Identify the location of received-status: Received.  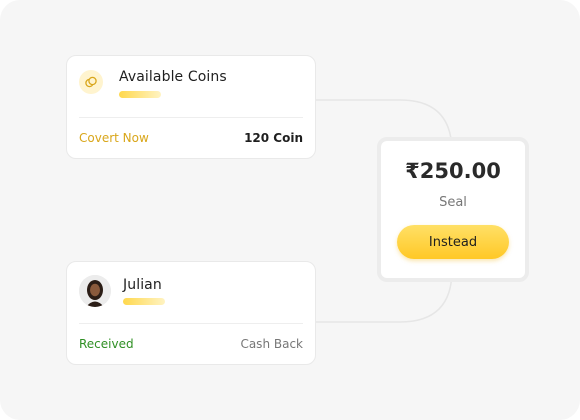
(106, 344).